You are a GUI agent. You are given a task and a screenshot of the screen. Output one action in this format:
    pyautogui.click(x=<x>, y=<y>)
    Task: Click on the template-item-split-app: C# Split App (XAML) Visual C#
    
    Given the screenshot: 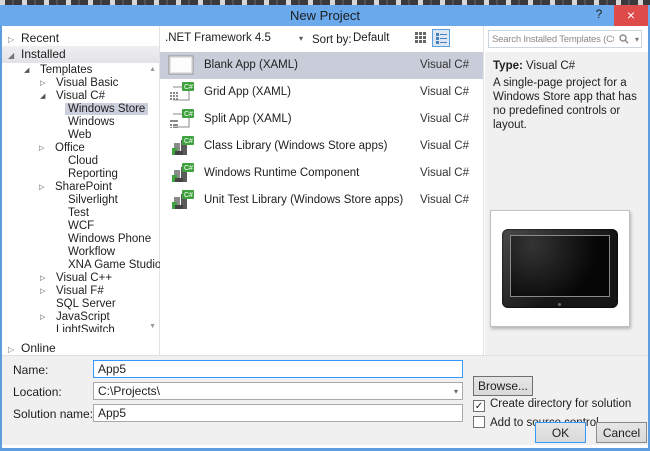 What is the action you would take?
    pyautogui.click(x=321, y=119)
    